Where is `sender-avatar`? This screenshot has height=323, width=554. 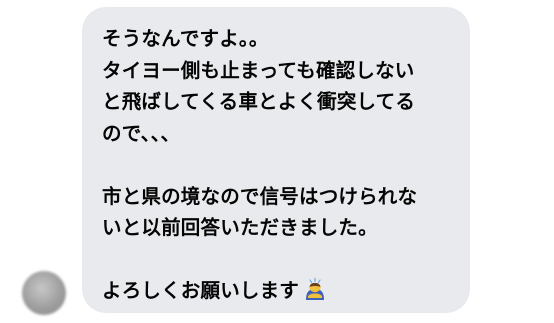
sender-avatar is located at coordinates (44, 293).